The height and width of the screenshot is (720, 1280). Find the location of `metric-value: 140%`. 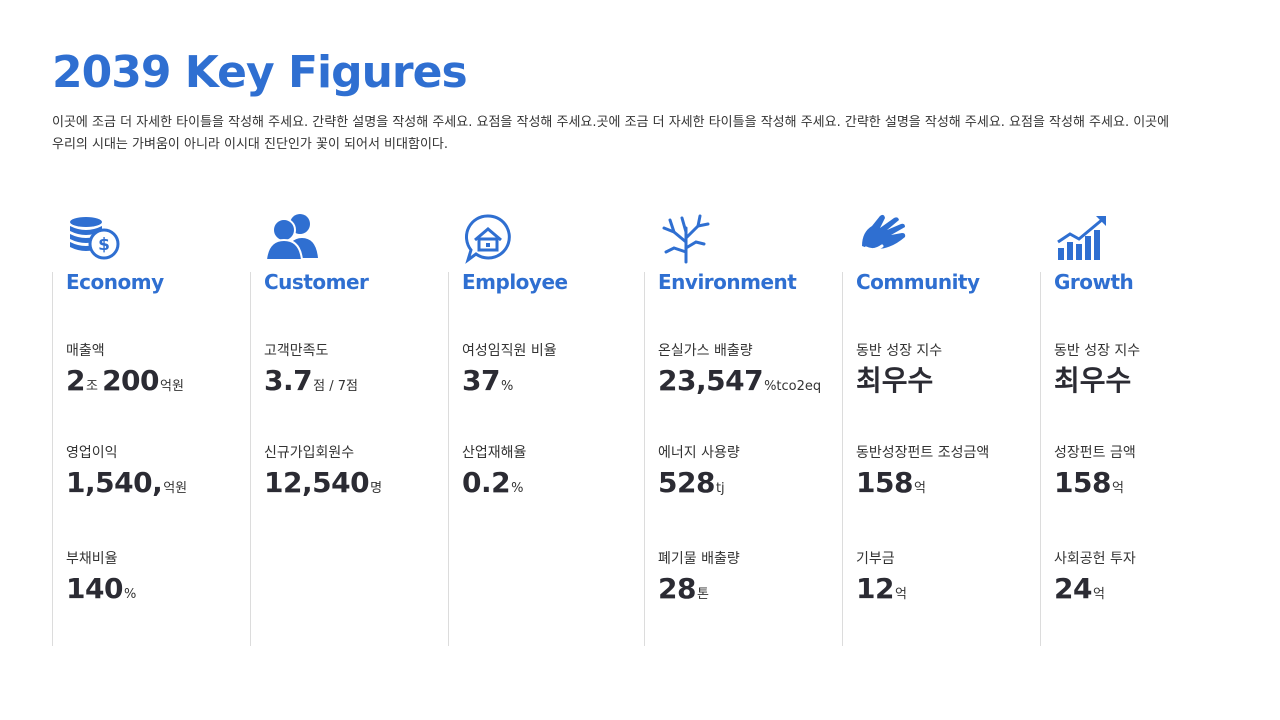

metric-value: 140% is located at coordinates (101, 592).